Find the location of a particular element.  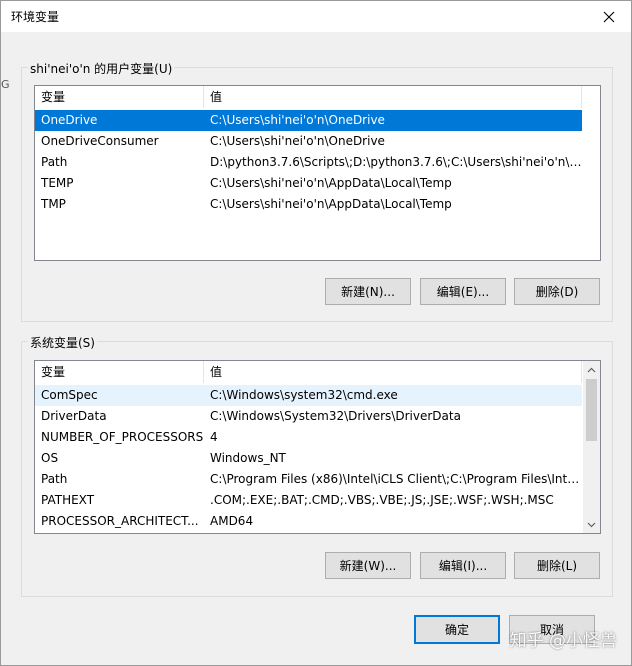

system-variables-label: 系统变量(S) is located at coordinates (62, 342).